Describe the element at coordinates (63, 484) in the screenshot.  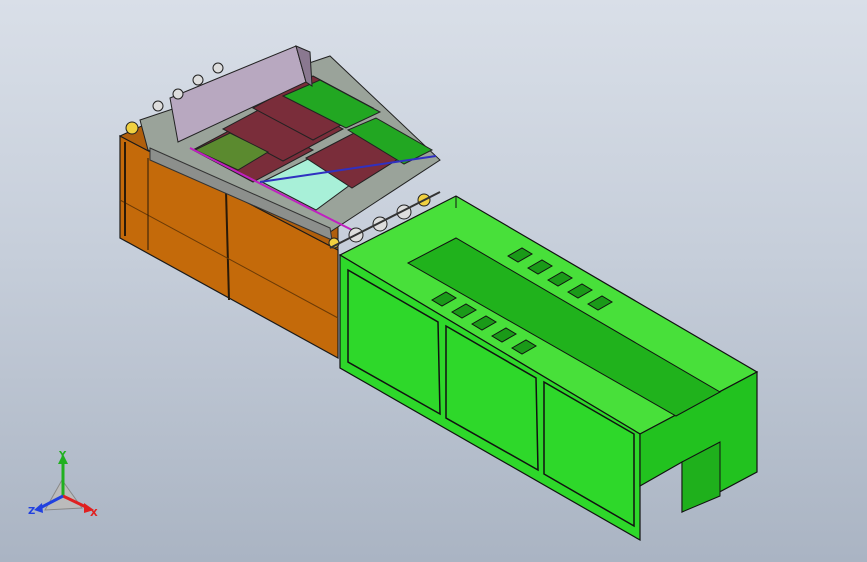
I see `coordinate-triad: Y X Z` at that location.